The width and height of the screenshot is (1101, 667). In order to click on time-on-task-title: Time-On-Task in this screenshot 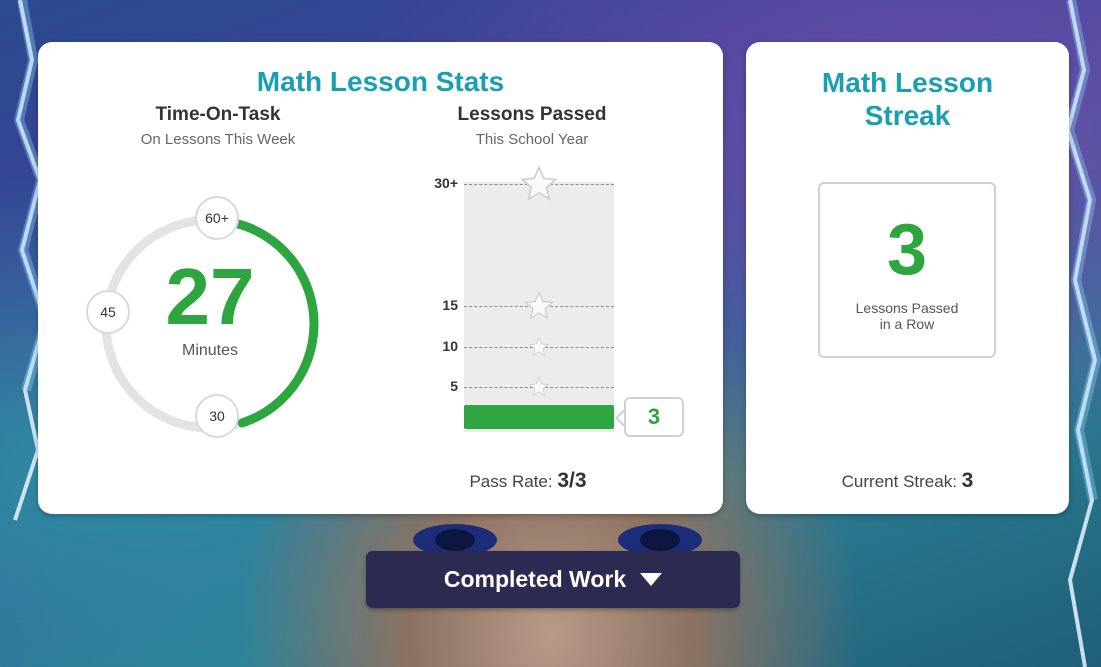, I will do `click(218, 114)`.